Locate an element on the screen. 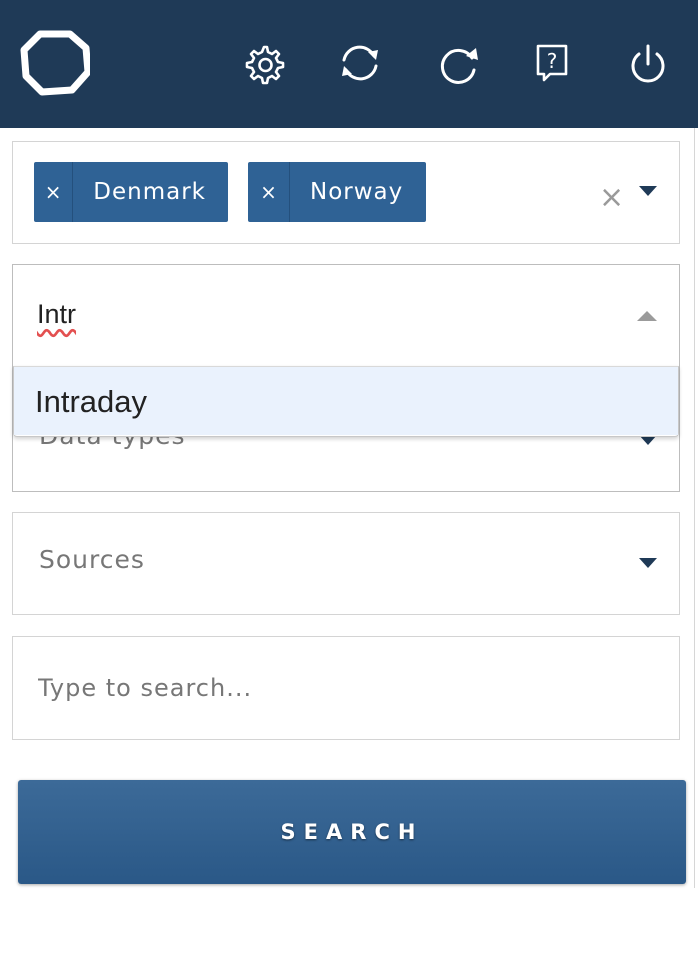  country-chip-denmark: × Denmark is located at coordinates (131, 192).